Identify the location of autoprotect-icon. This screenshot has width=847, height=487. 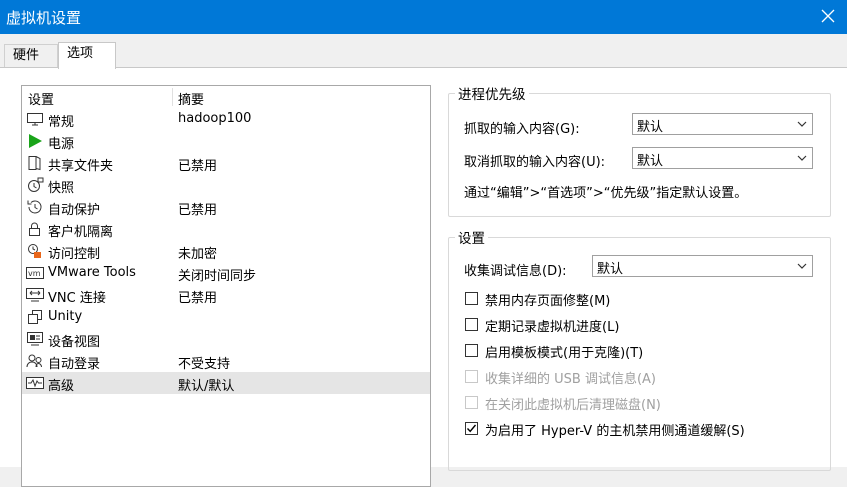
(34, 207).